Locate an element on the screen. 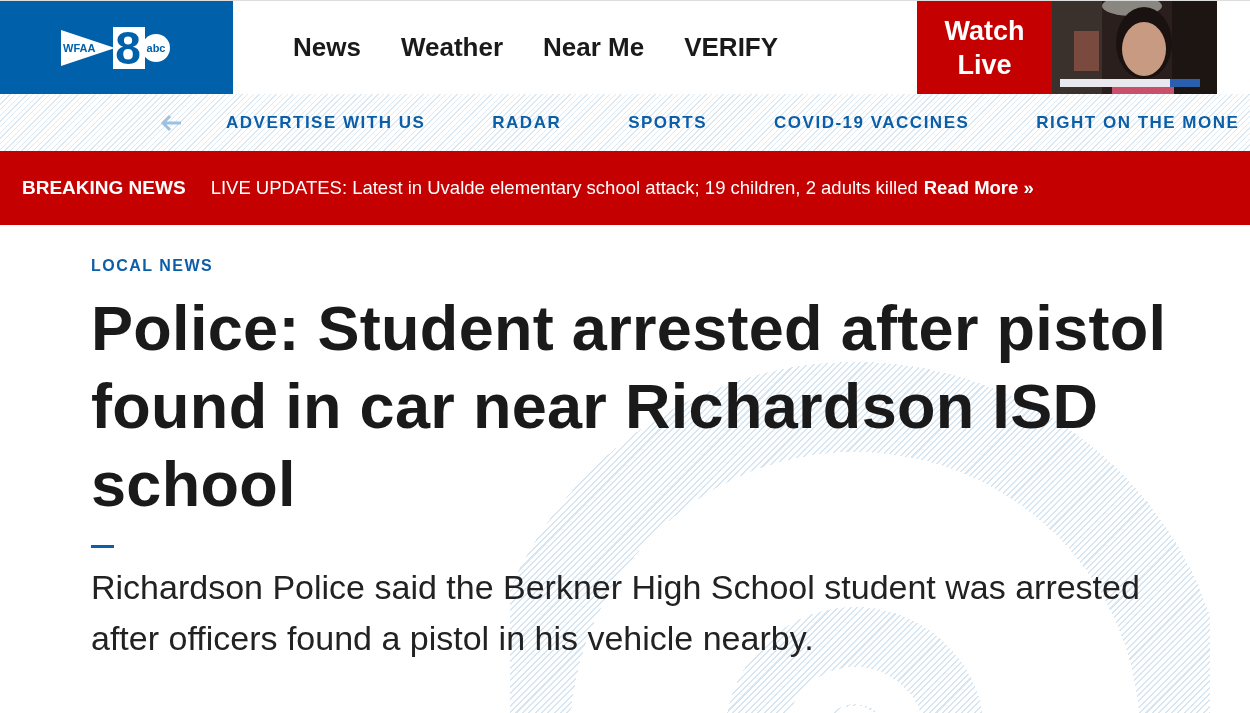 This screenshot has width=1250, height=713. nav-link: News is located at coordinates (327, 47).